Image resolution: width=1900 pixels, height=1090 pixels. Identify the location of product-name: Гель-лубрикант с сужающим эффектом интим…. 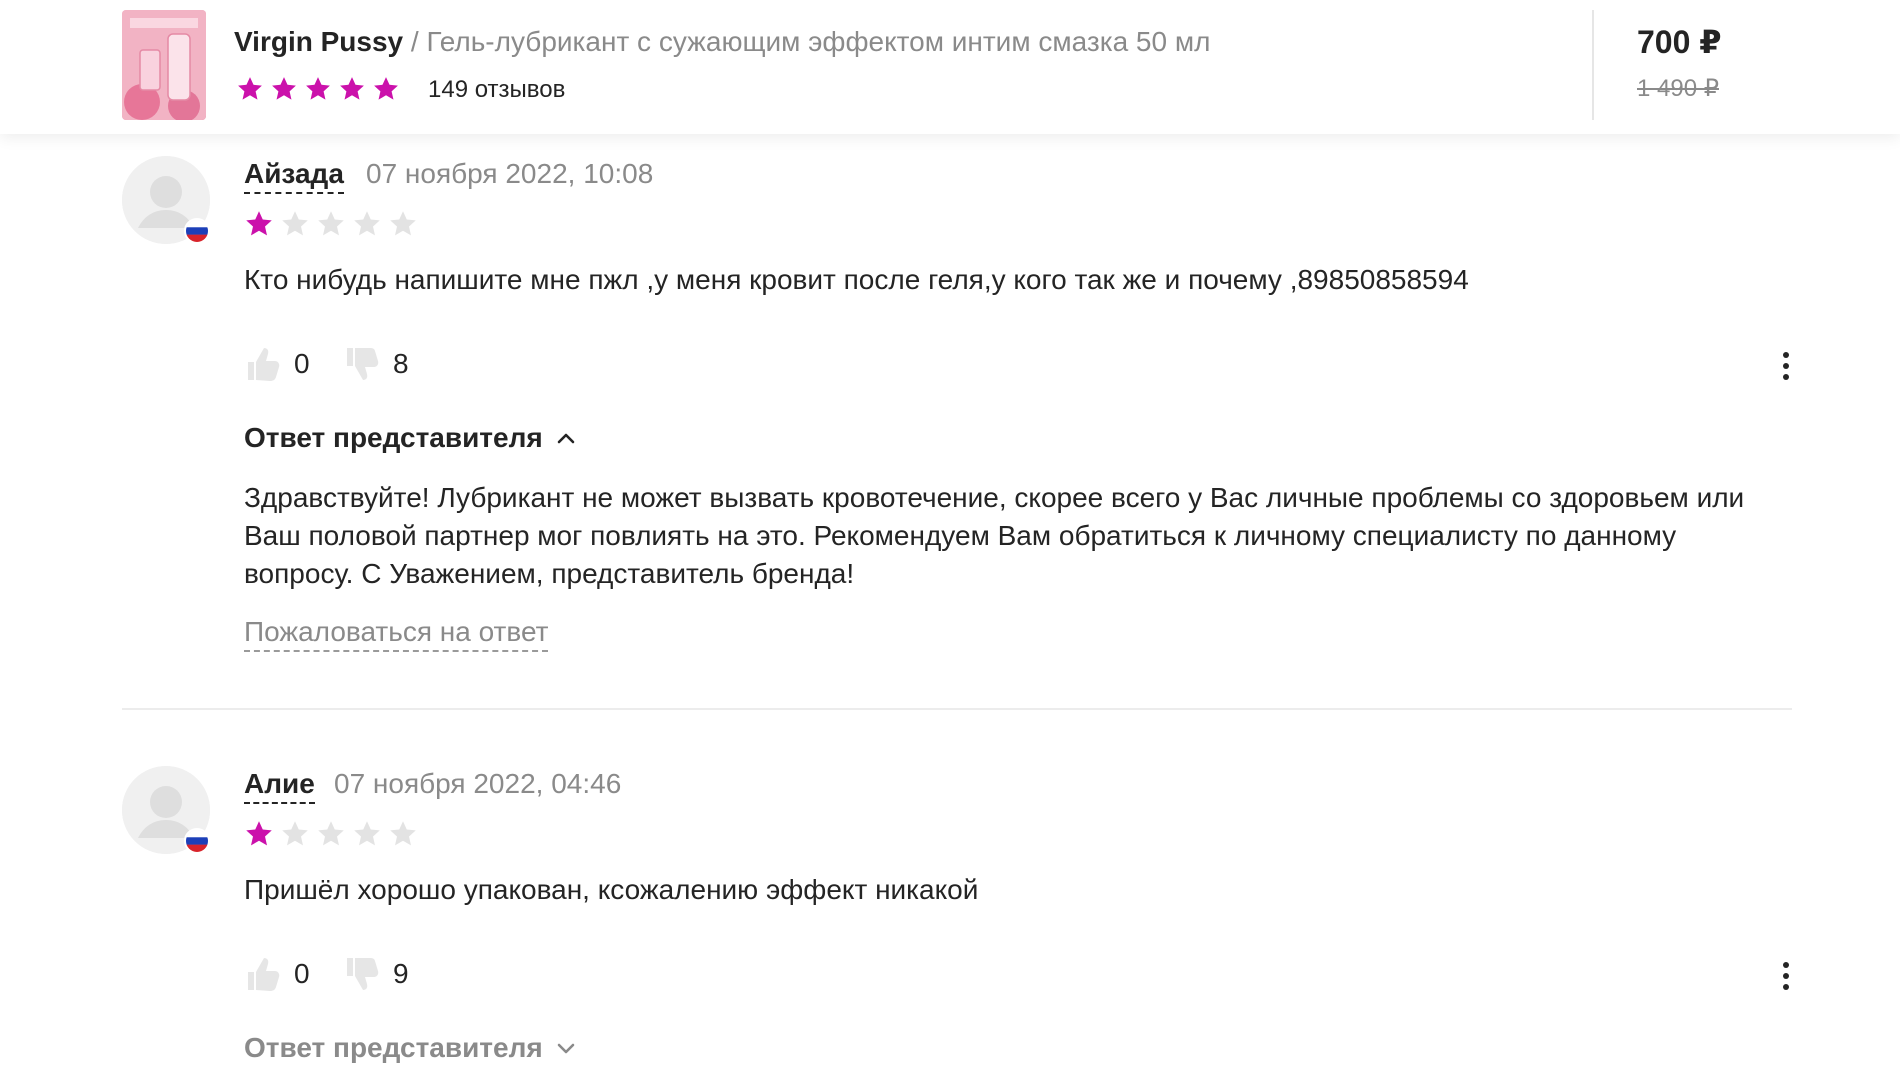
(818, 41).